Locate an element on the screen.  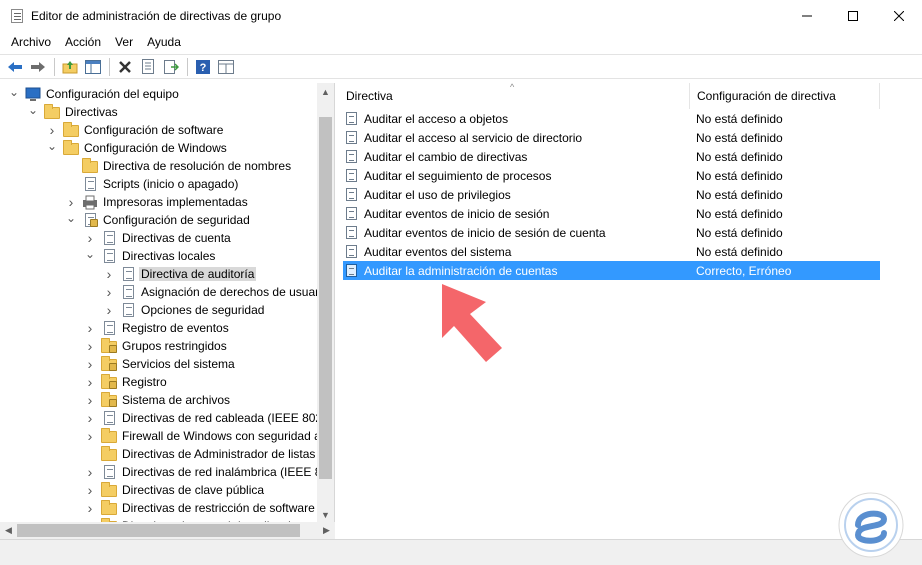
properties-button is located at coordinates (147, 66).